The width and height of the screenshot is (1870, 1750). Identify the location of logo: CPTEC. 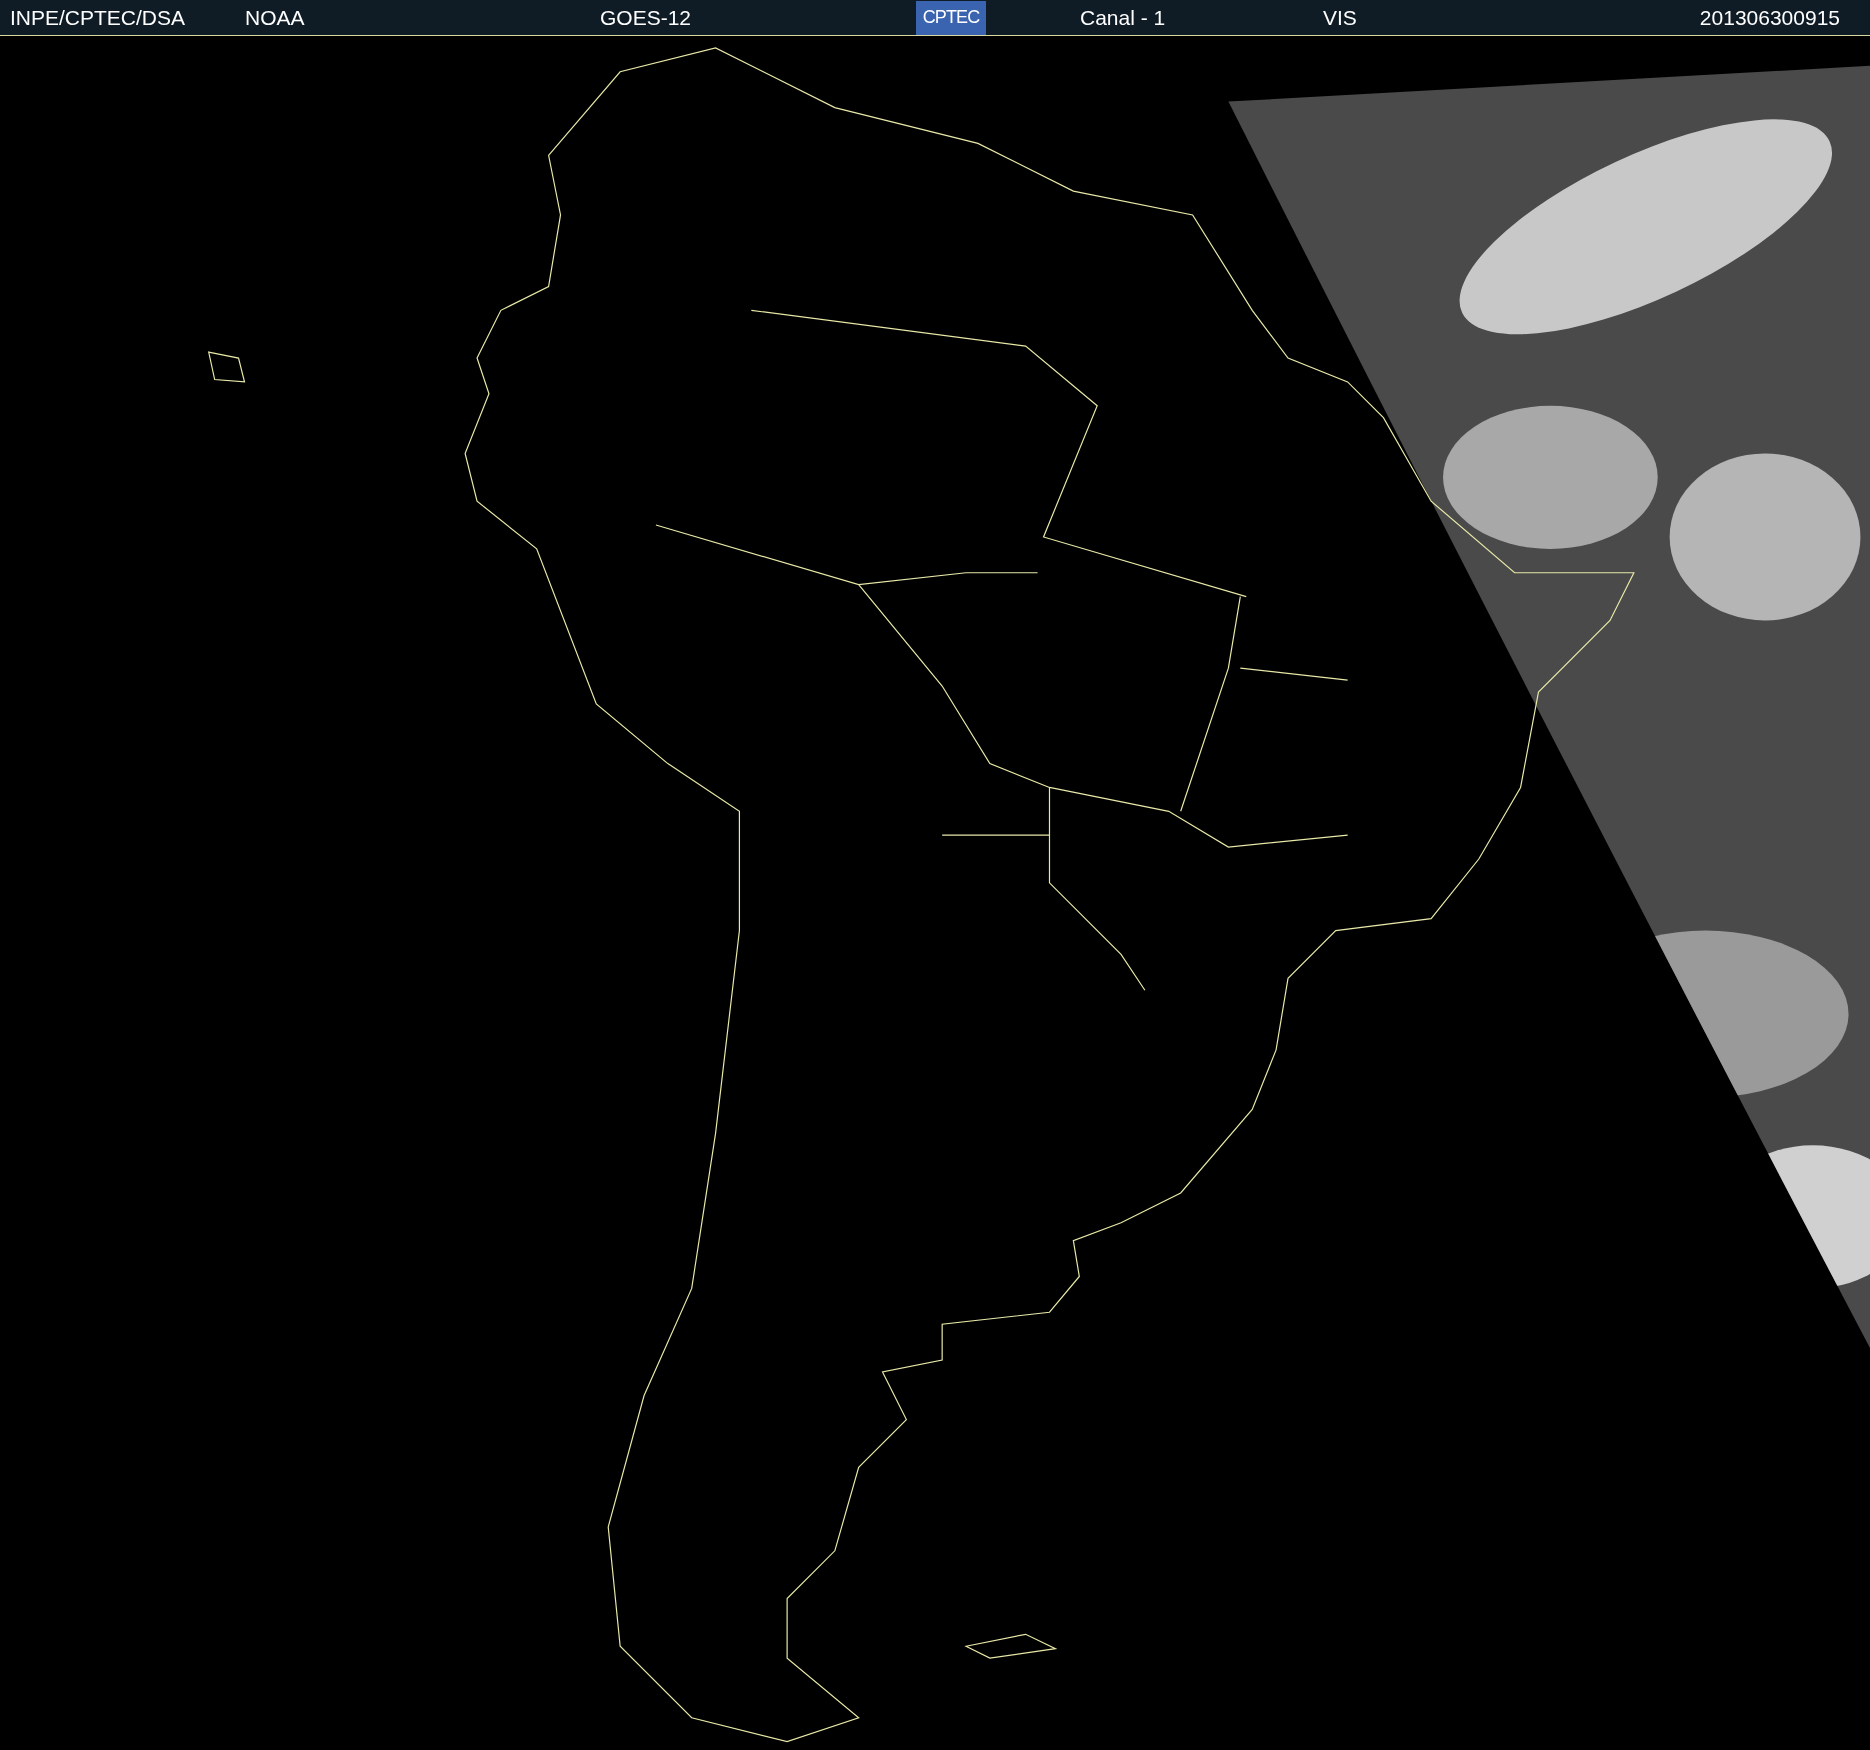
(951, 17).